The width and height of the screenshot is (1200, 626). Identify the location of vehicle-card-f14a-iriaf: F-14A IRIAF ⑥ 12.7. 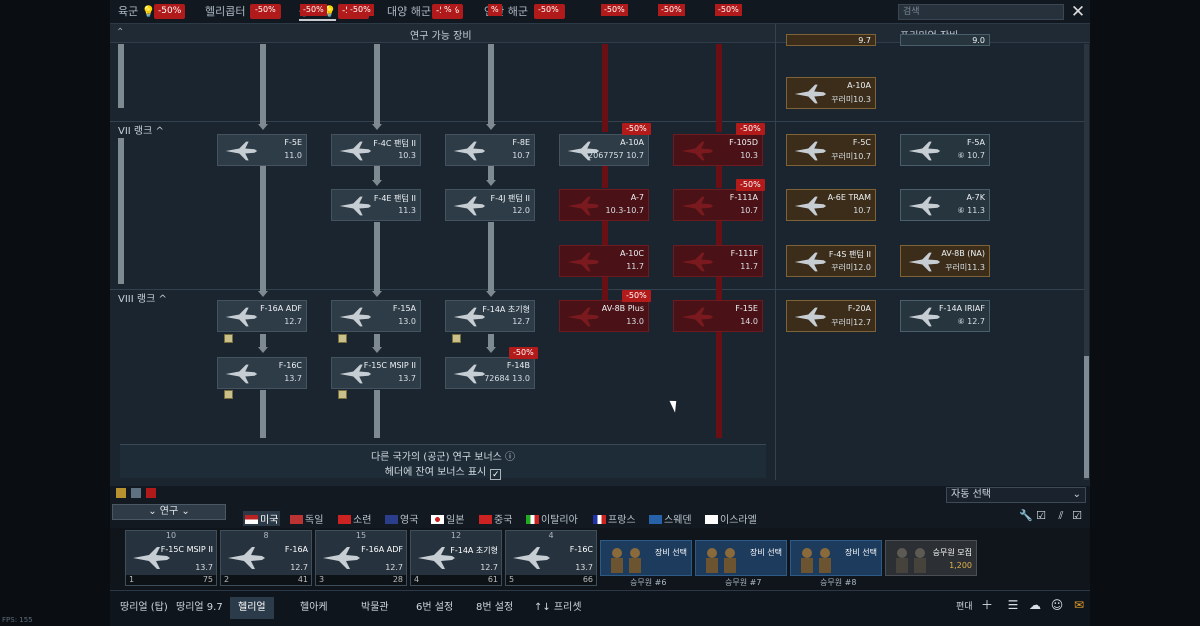
(945, 316).